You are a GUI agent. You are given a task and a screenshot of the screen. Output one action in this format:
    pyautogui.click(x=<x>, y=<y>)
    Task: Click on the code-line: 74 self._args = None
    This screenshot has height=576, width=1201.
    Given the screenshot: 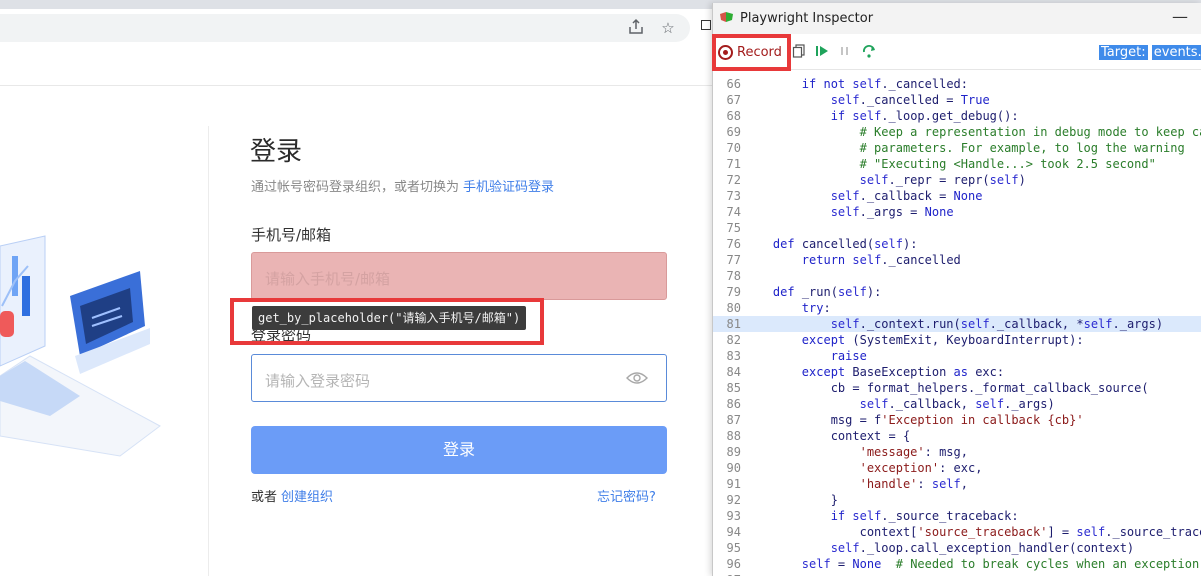 What is the action you would take?
    pyautogui.click(x=957, y=212)
    